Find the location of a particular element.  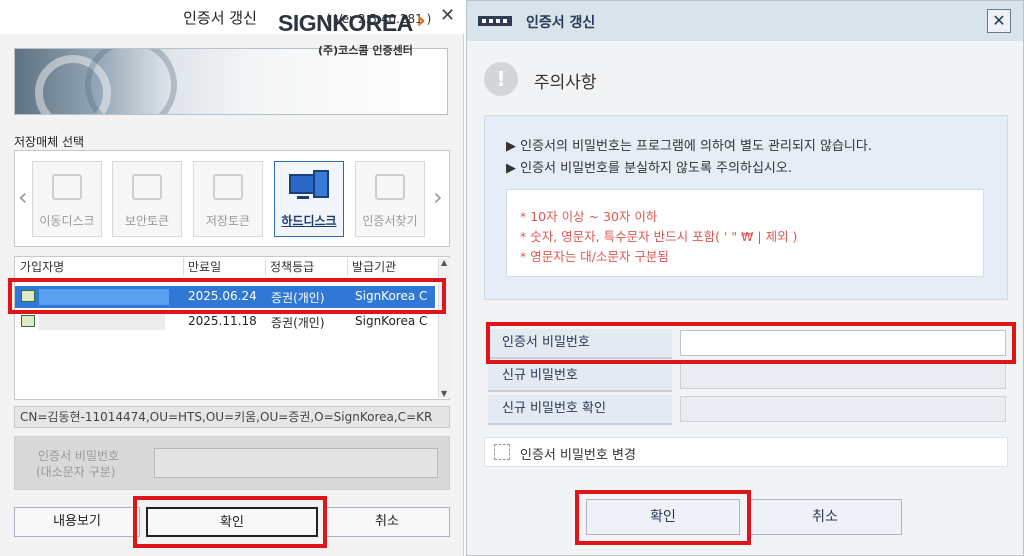

media-security-token: 보안토큰 is located at coordinates (147, 199).